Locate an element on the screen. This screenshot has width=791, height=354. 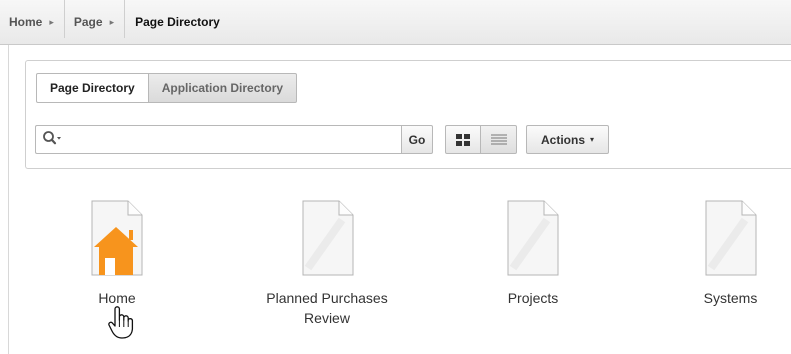
actions-menu-button: Actions ▾ is located at coordinates (568, 139).